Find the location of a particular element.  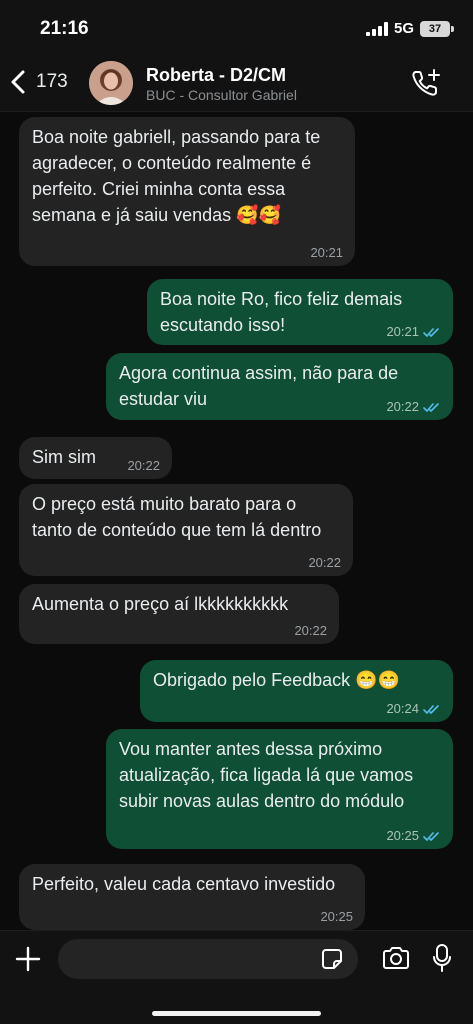

plus-icon is located at coordinates (28, 959).